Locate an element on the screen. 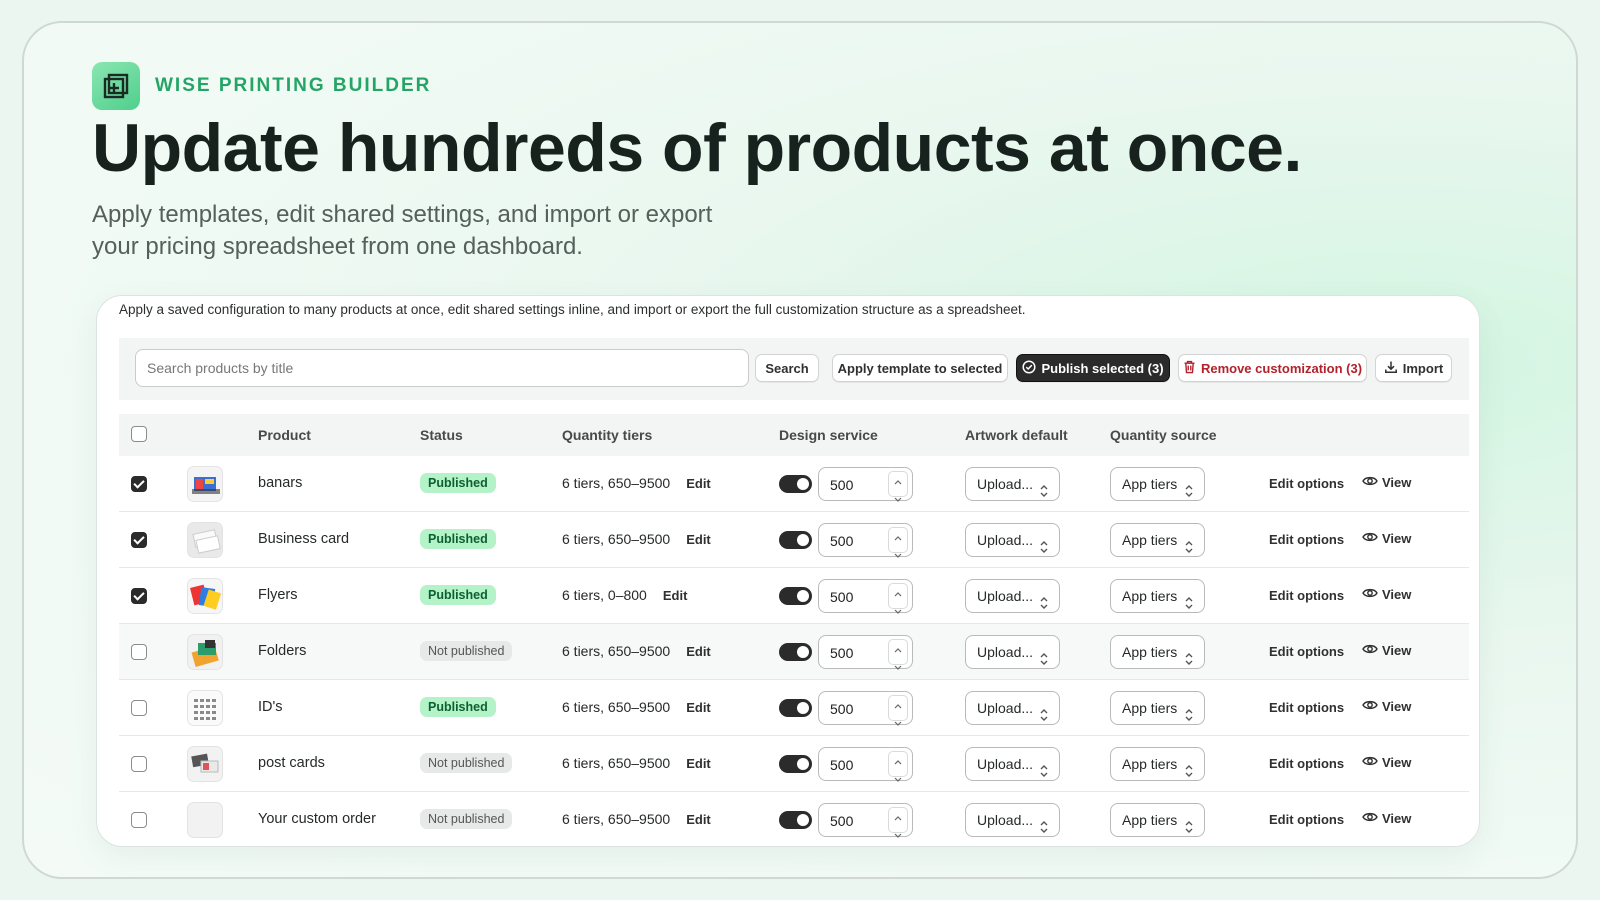 The image size is (1600, 900). view-label: View is located at coordinates (1397, 706).